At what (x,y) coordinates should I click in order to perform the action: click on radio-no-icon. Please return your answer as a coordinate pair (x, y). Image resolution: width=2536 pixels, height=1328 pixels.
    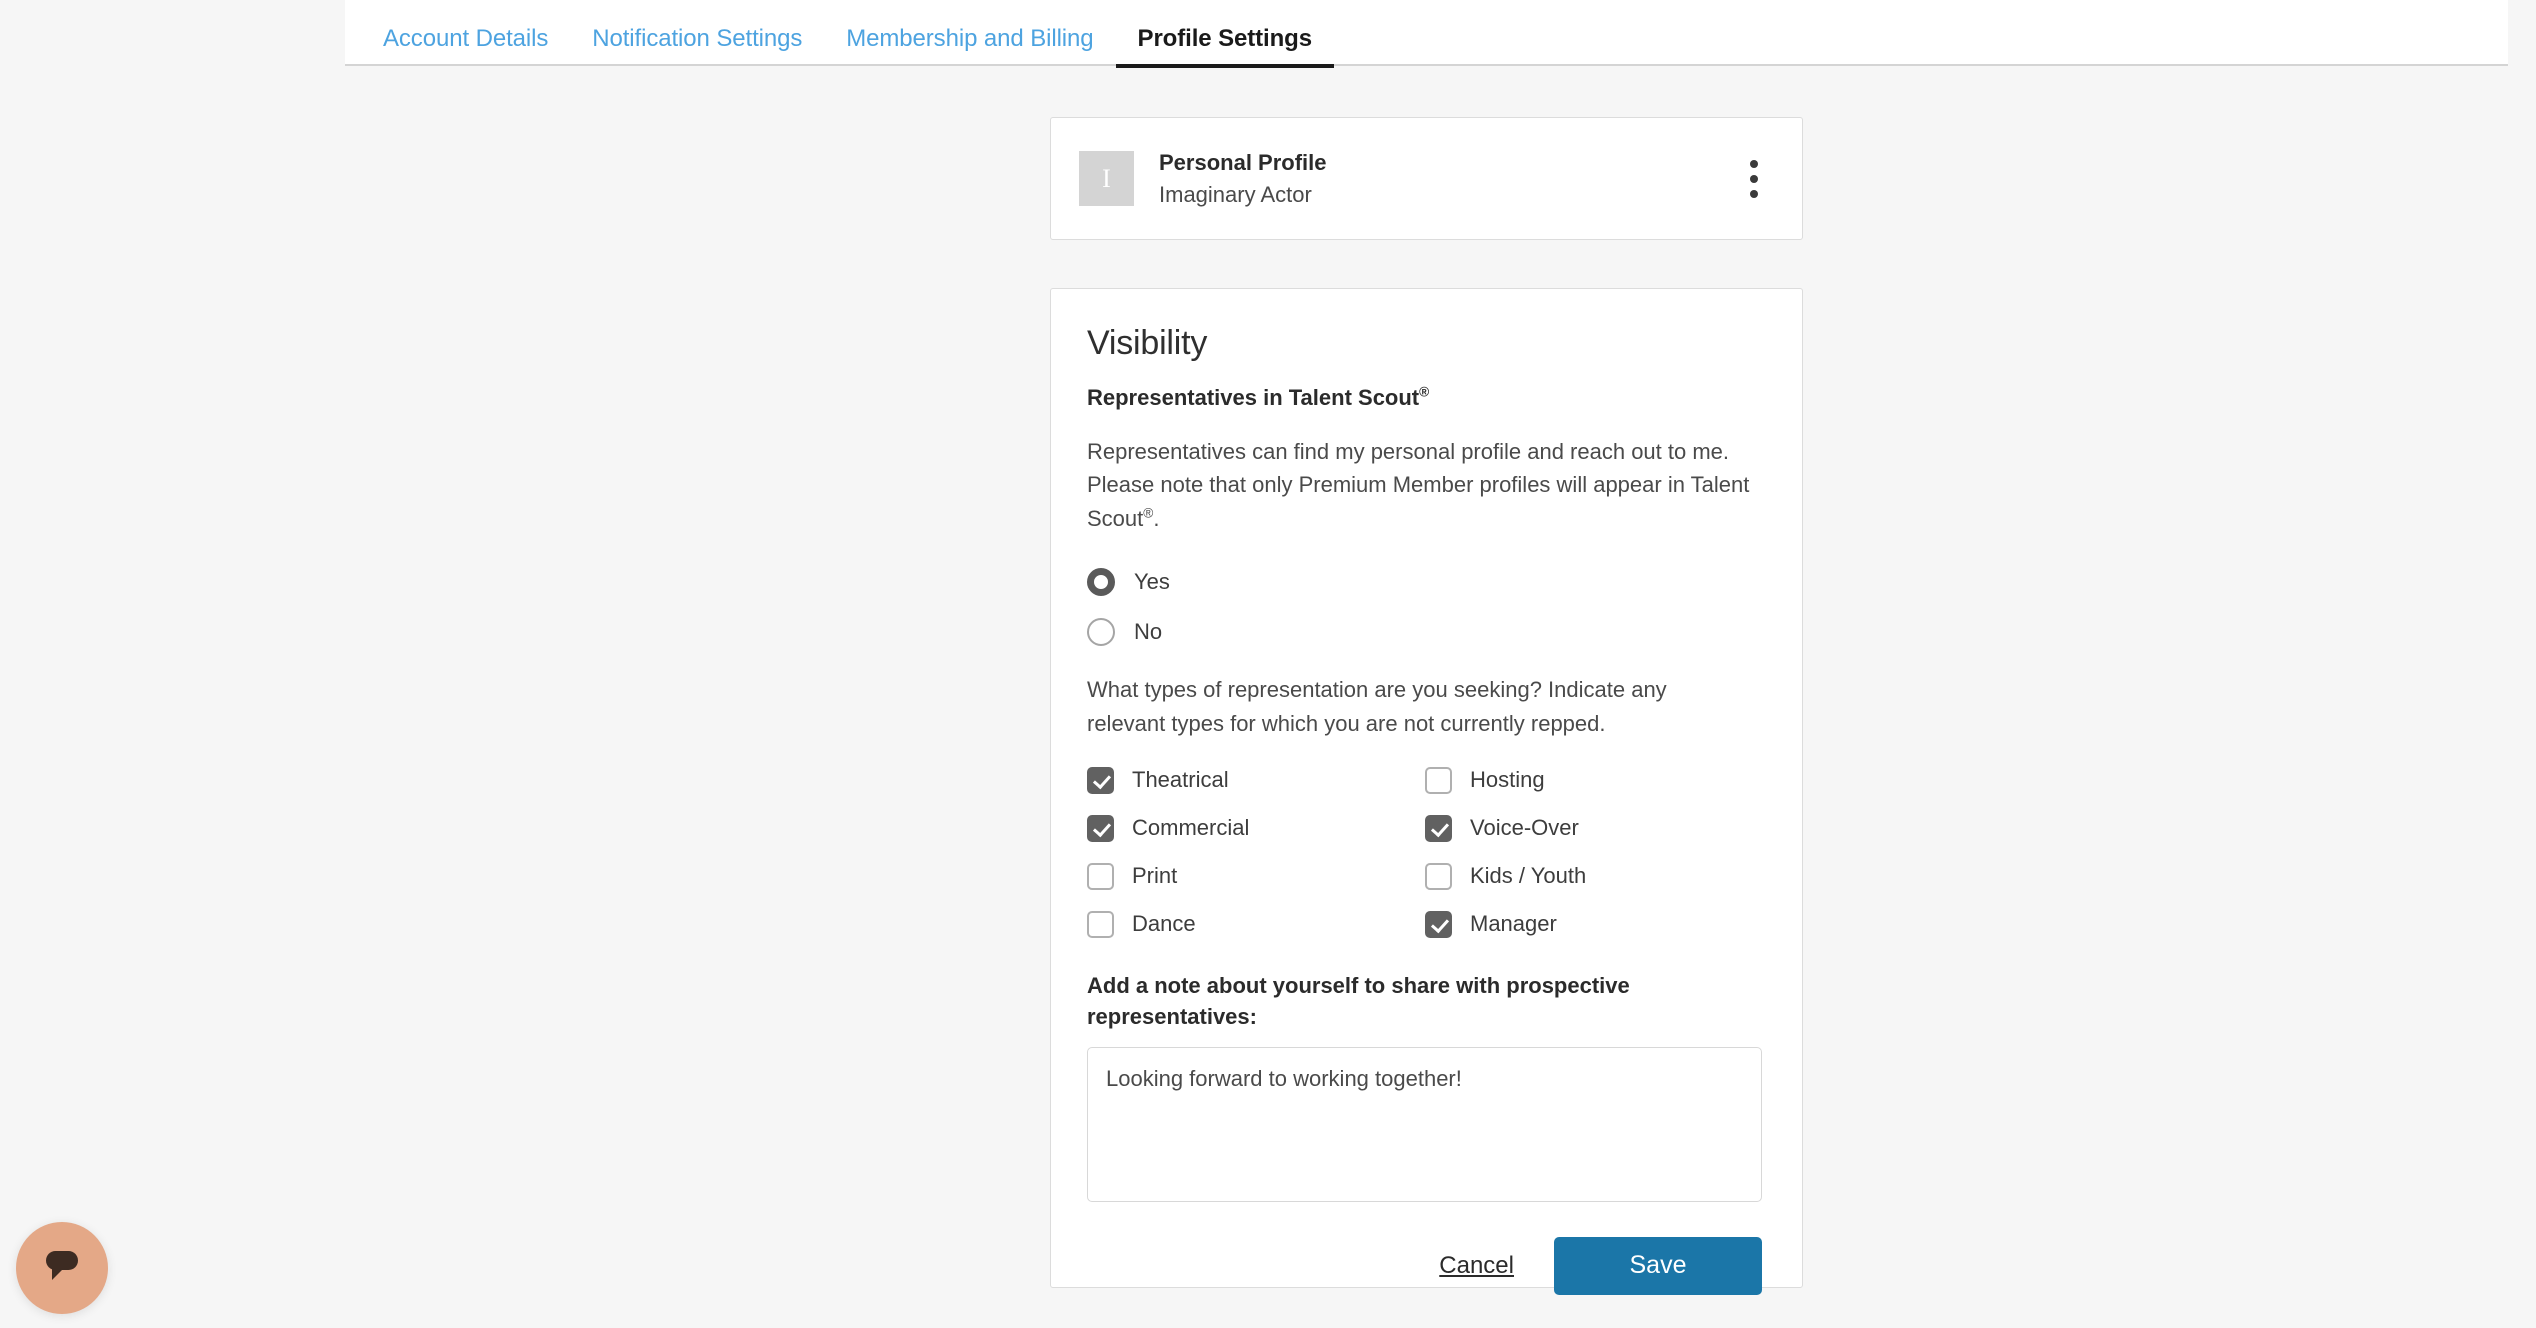
    Looking at the image, I should click on (1101, 632).